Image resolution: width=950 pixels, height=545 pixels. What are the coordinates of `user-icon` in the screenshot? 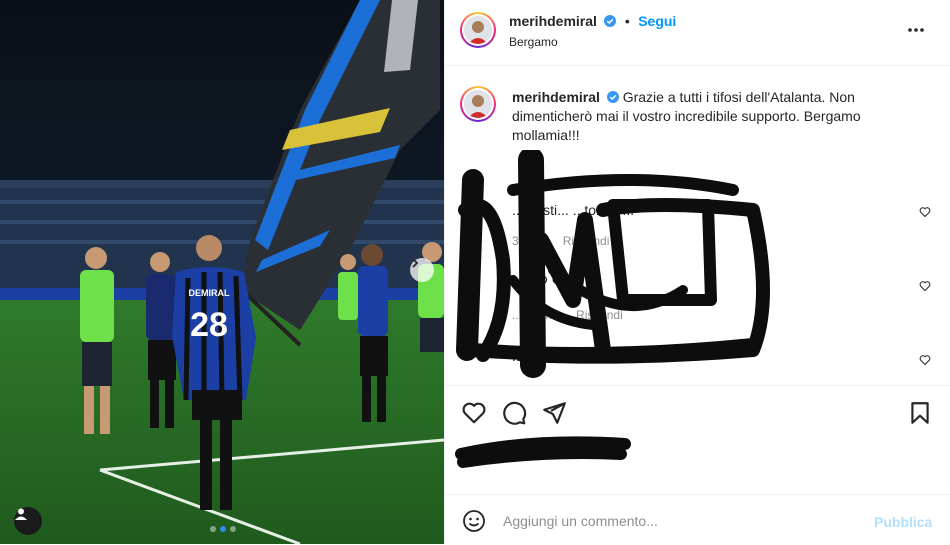 It's located at (21, 514).